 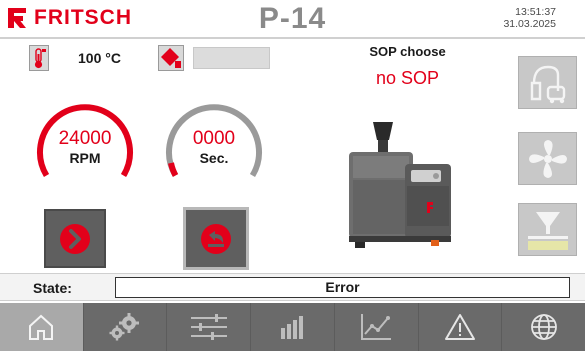 What do you see at coordinates (39, 58) in the screenshot?
I see `thermometer-icon` at bounding box center [39, 58].